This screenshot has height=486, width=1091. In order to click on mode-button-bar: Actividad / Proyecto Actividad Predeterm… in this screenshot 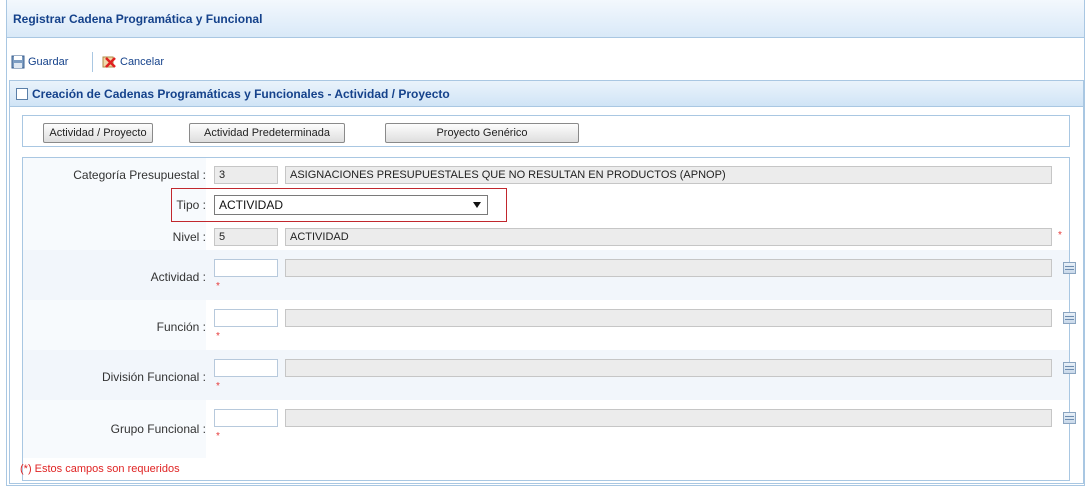, I will do `click(546, 131)`.